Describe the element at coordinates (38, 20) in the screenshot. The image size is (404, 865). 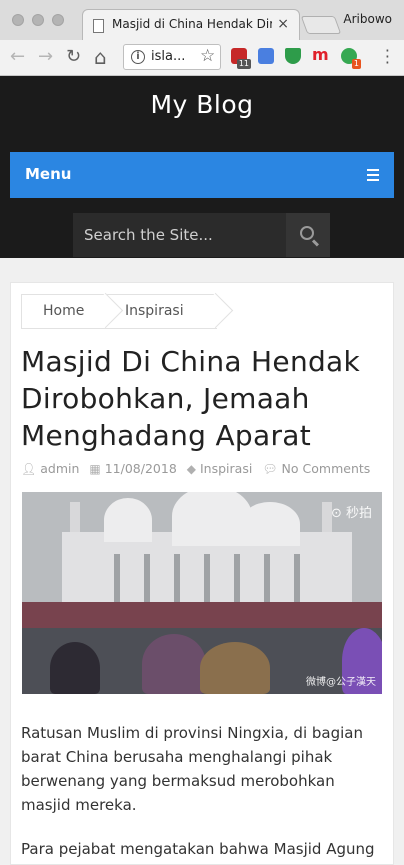
I see `minimize-window-button` at that location.